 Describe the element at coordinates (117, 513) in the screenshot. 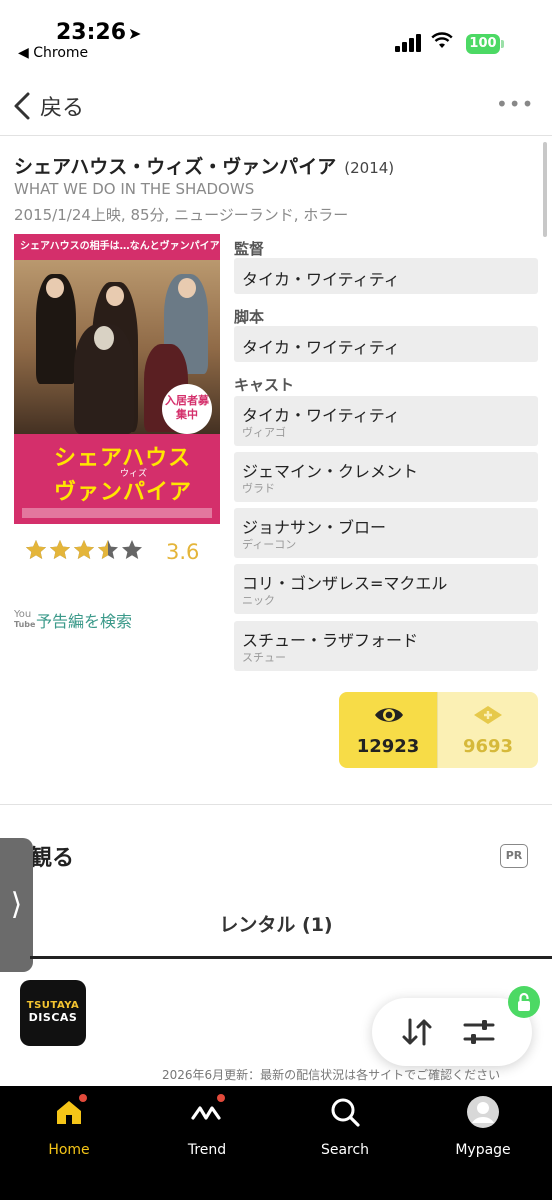

I see `poster-credits-block` at that location.